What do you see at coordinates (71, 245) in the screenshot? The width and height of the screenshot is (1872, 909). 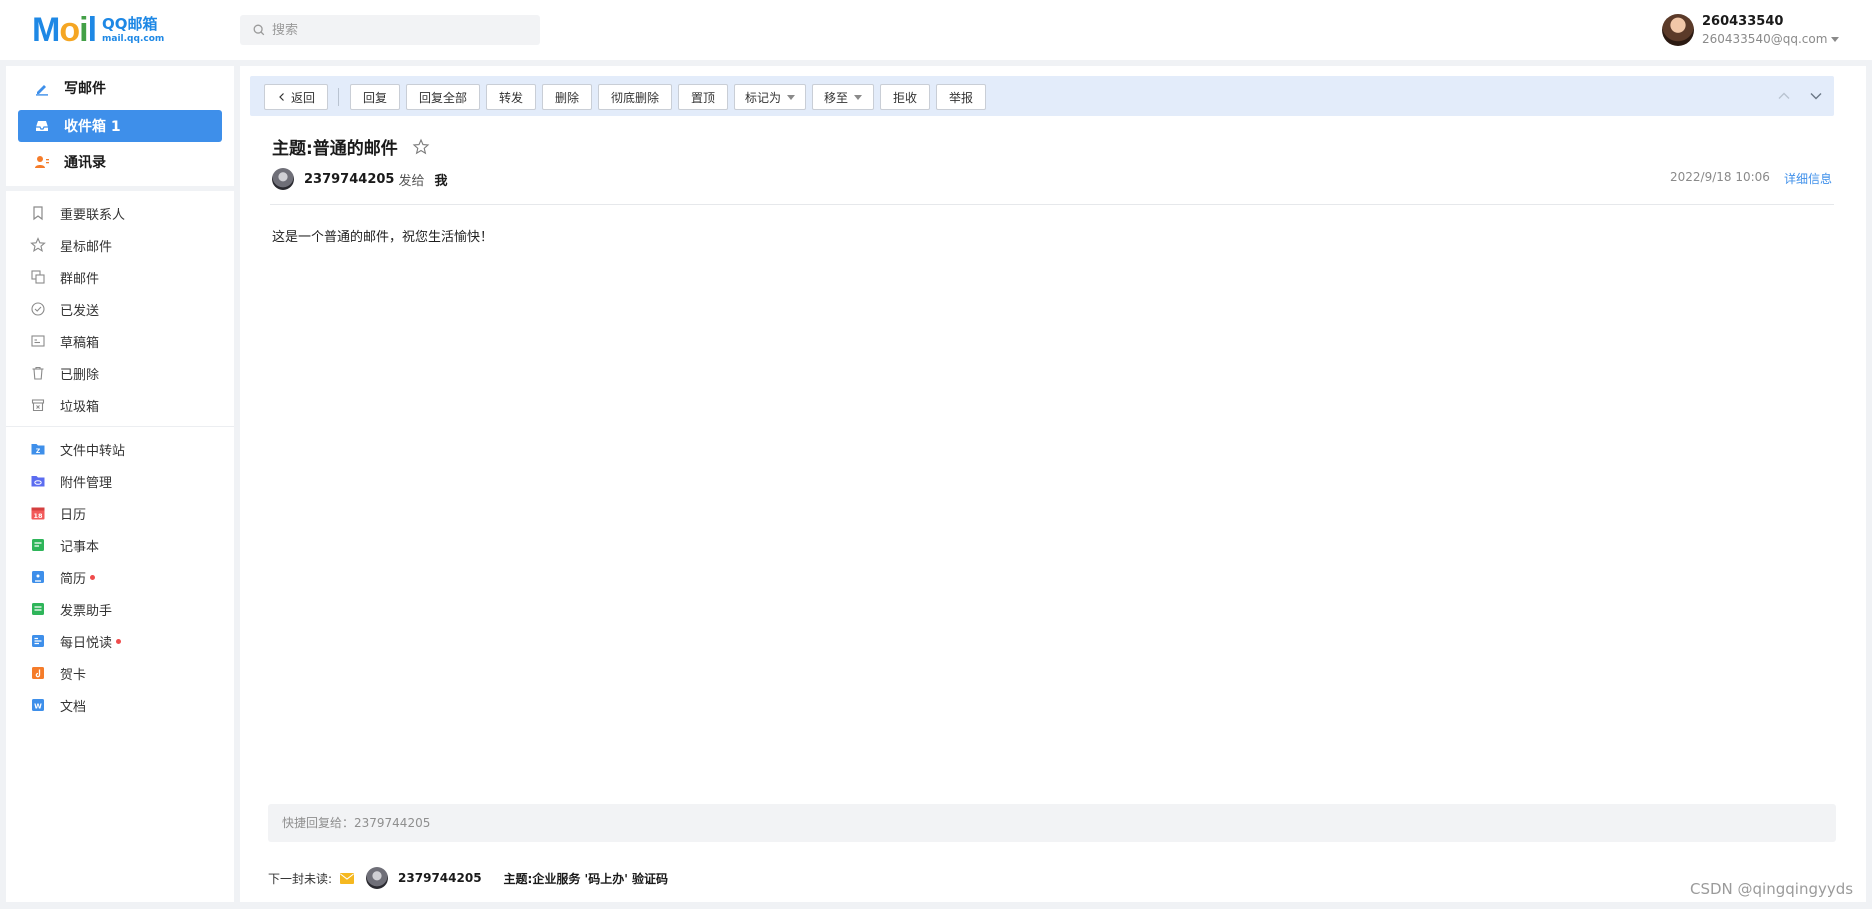 I see `sidebar-item-starred: 星标邮件` at bounding box center [71, 245].